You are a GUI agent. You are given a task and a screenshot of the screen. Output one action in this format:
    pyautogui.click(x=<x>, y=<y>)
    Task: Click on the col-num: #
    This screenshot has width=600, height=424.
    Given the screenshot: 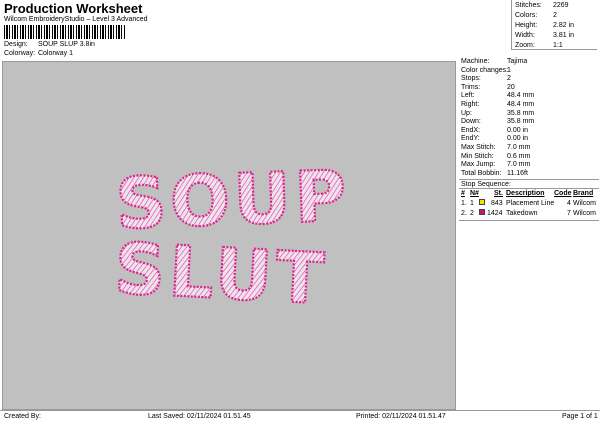 What is the action you would take?
    pyautogui.click(x=463, y=194)
    